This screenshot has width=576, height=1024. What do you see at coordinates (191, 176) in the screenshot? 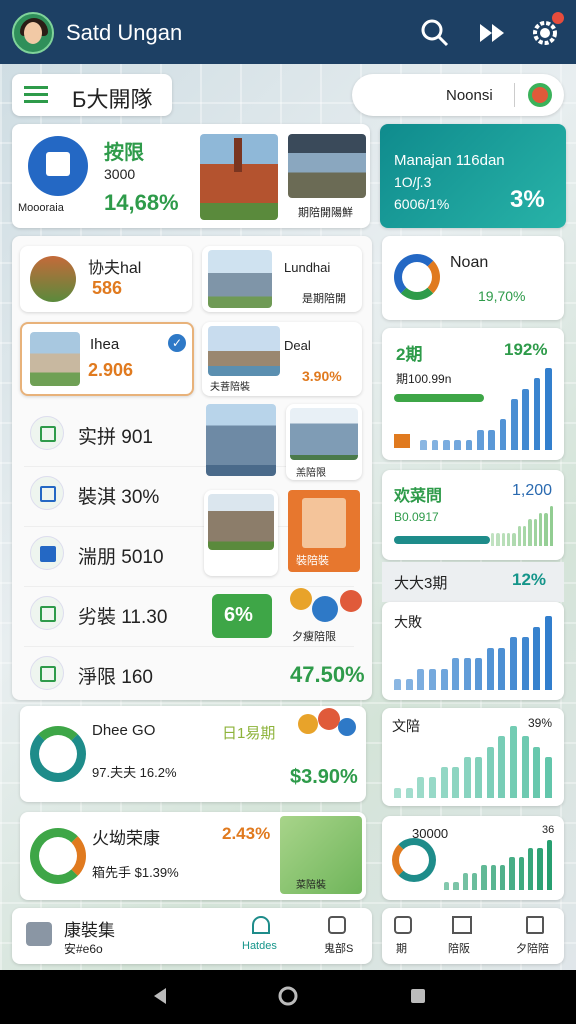
I see `summary-card: Moooraia 按限 3000 14,68% 期陪開陽鮮` at bounding box center [191, 176].